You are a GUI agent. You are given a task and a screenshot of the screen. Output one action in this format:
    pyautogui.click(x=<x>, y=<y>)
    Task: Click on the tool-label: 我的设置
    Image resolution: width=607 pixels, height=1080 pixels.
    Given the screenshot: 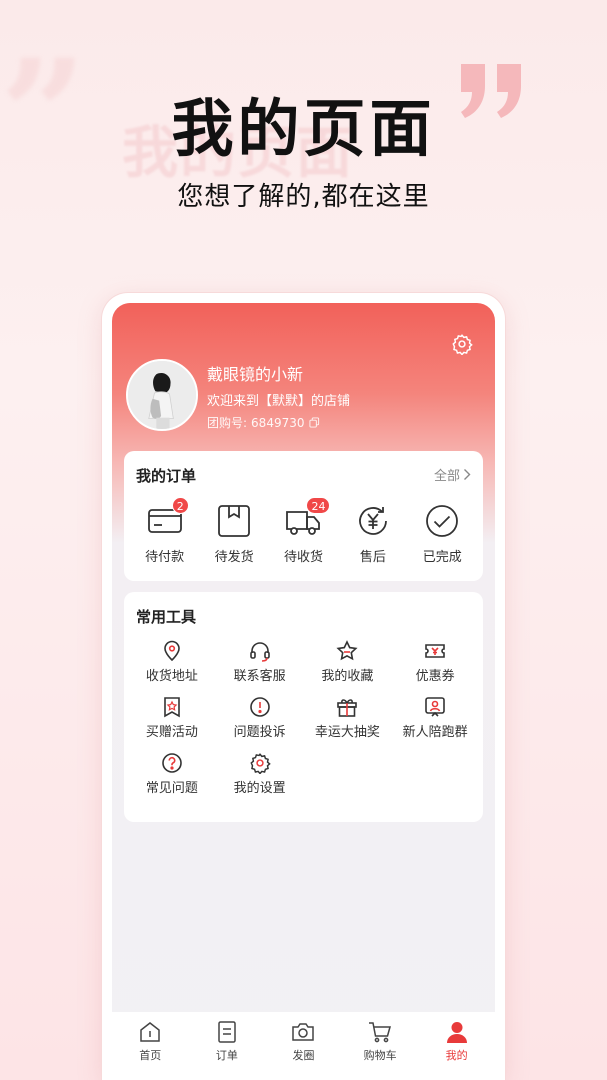 What is the action you would take?
    pyautogui.click(x=259, y=788)
    